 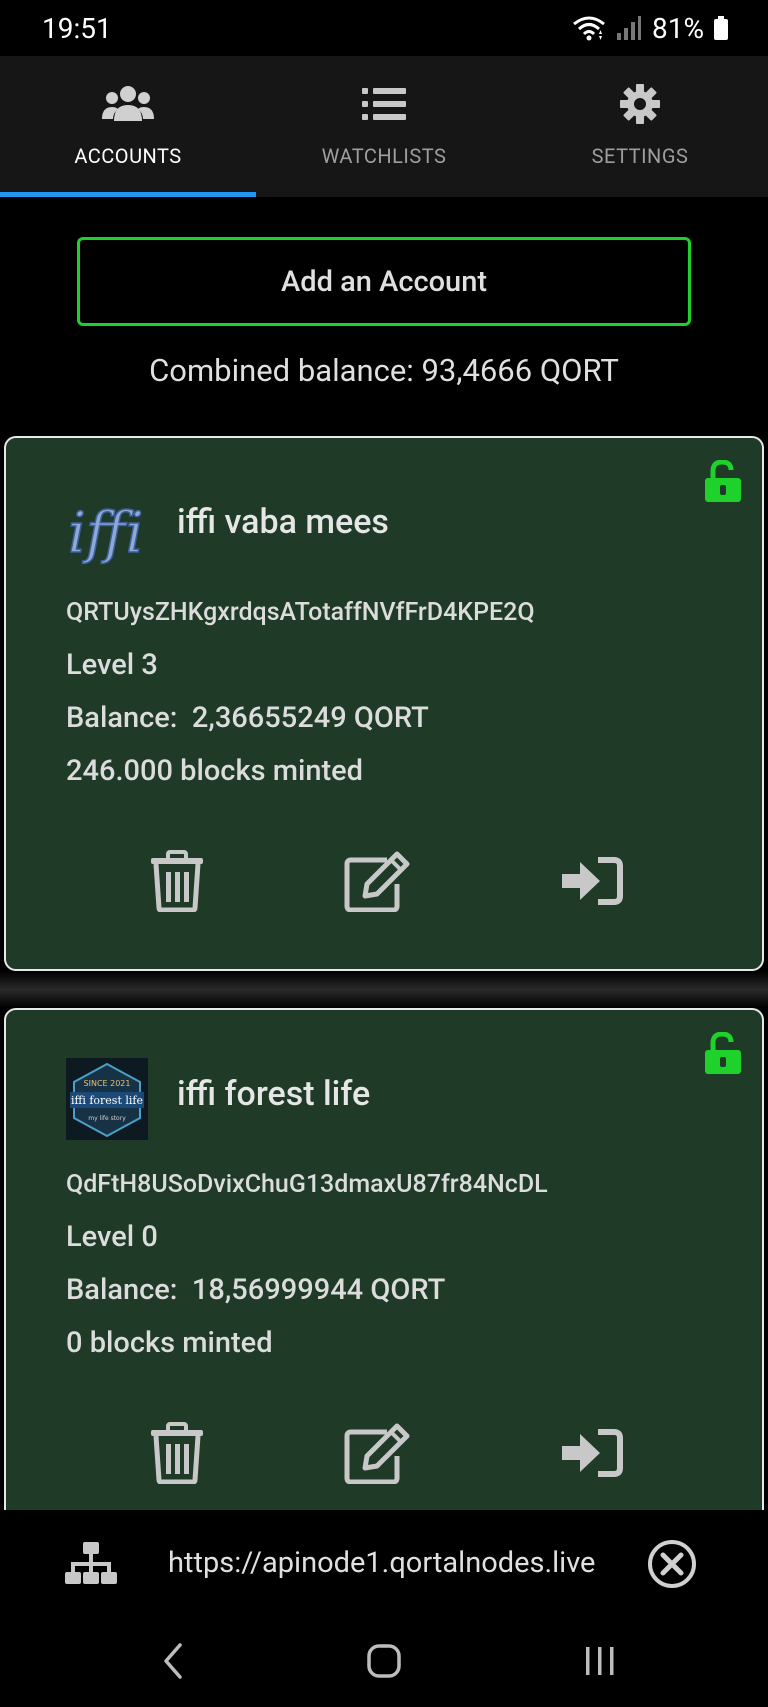 I want to click on status-time: 19:51, so click(x=77, y=28).